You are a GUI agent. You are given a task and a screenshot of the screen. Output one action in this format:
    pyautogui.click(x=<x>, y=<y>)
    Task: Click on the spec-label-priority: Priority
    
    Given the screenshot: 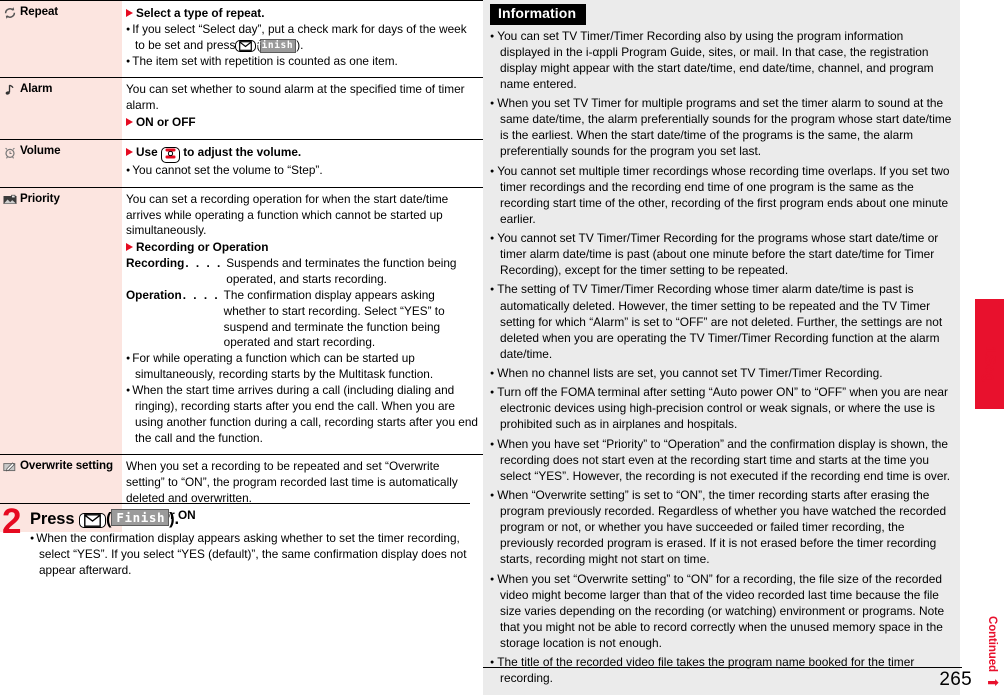 What is the action you would take?
    pyautogui.click(x=61, y=320)
    